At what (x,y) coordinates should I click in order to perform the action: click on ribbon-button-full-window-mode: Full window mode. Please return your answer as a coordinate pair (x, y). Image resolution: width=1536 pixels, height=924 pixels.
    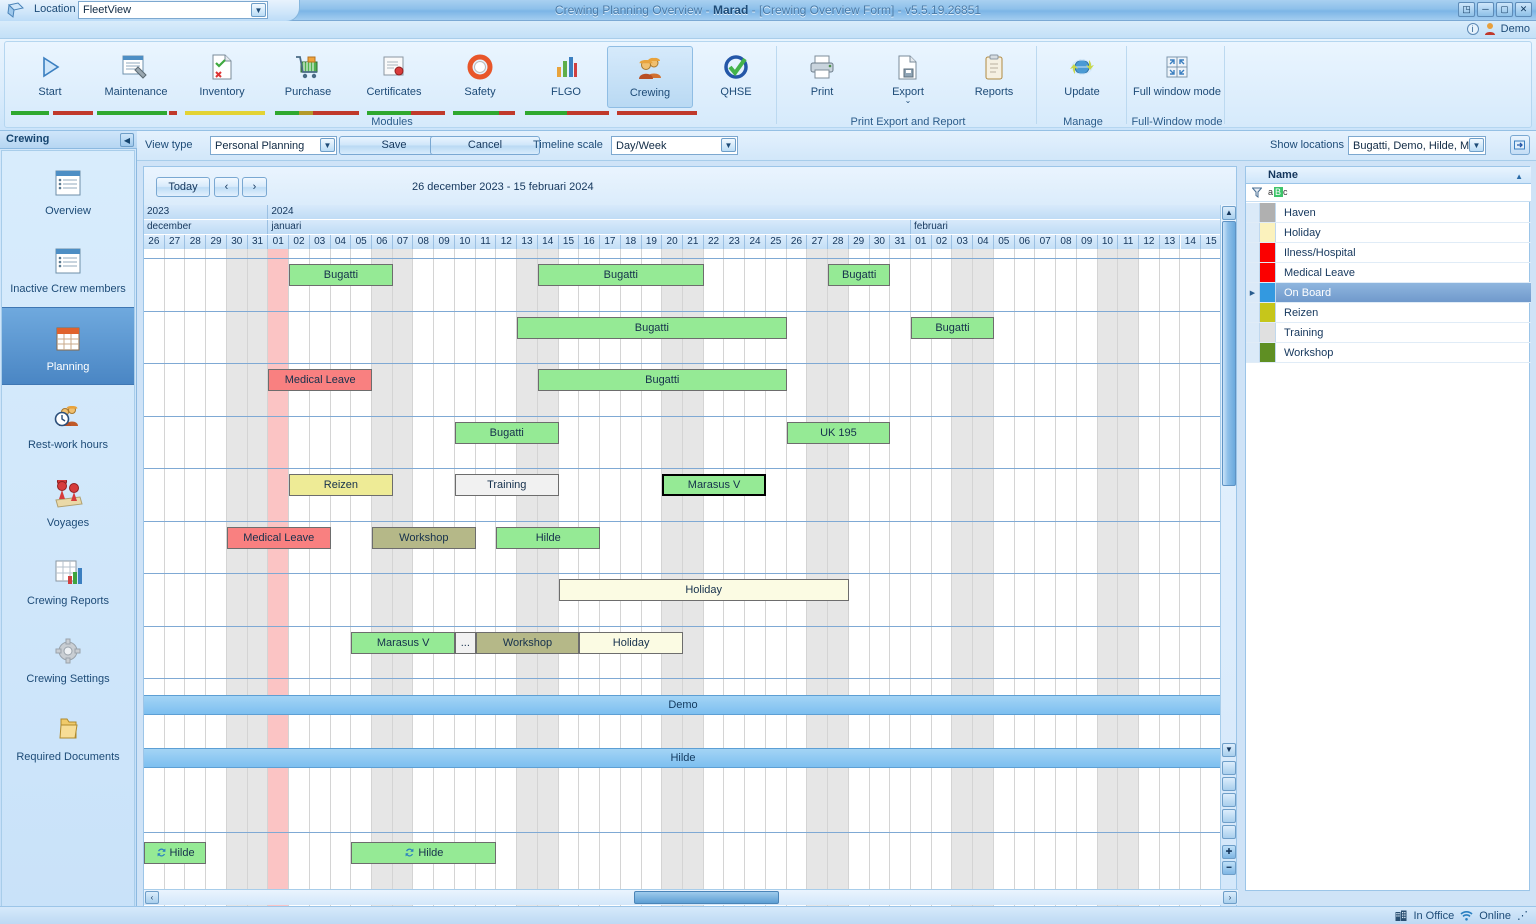
    Looking at the image, I should click on (1177, 77).